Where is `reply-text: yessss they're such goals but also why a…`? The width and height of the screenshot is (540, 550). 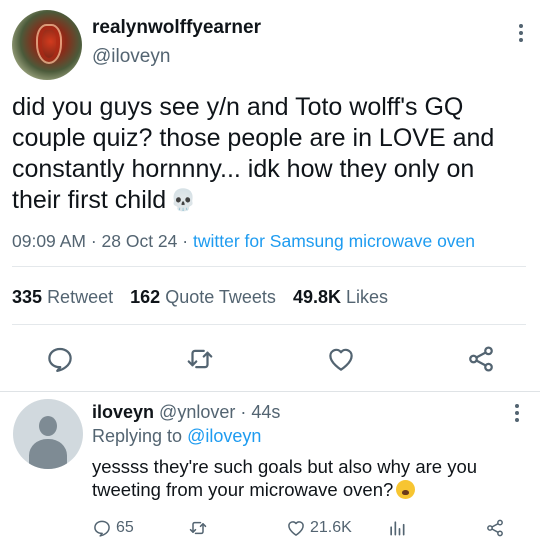 reply-text: yessss they're such goals but also why a… is located at coordinates (285, 478).